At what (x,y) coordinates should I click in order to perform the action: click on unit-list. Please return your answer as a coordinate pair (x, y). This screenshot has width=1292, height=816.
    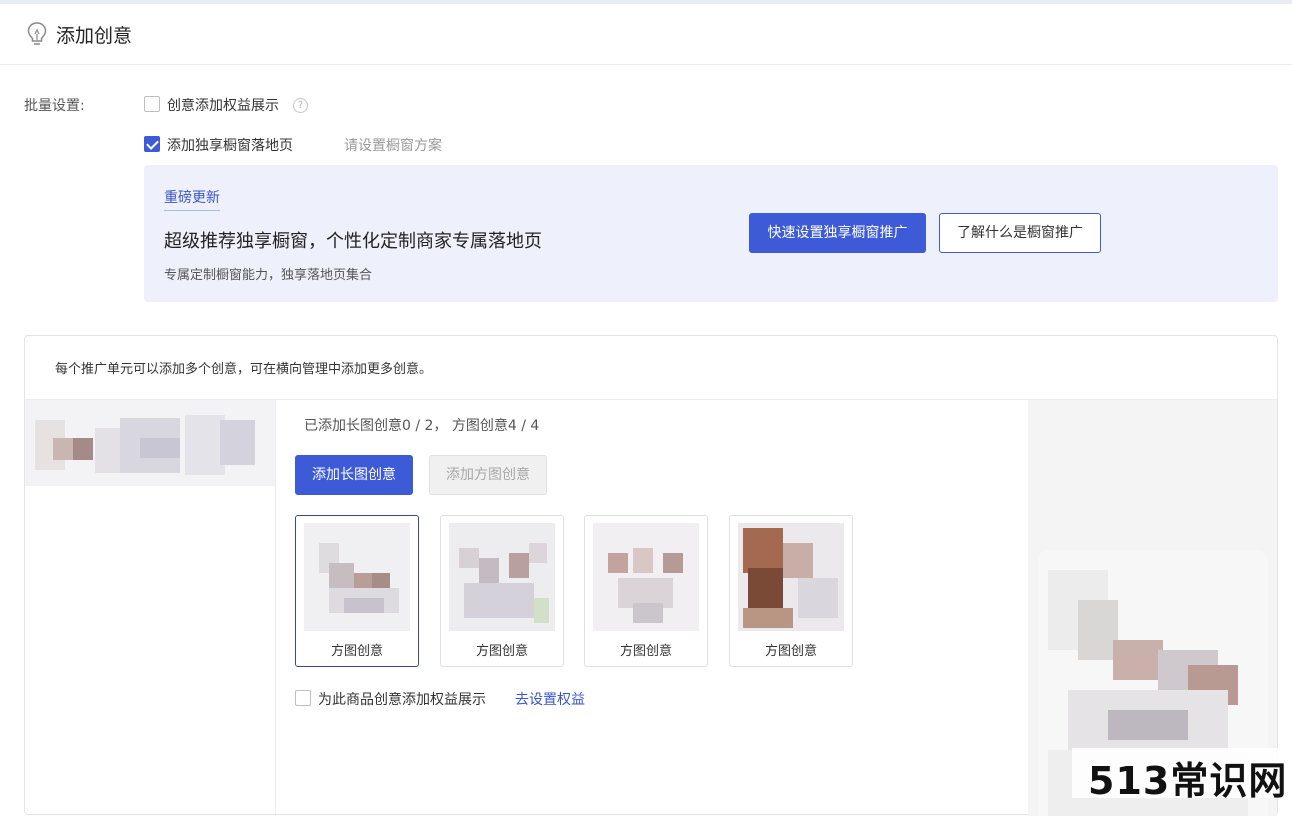
    Looking at the image, I should click on (150, 608).